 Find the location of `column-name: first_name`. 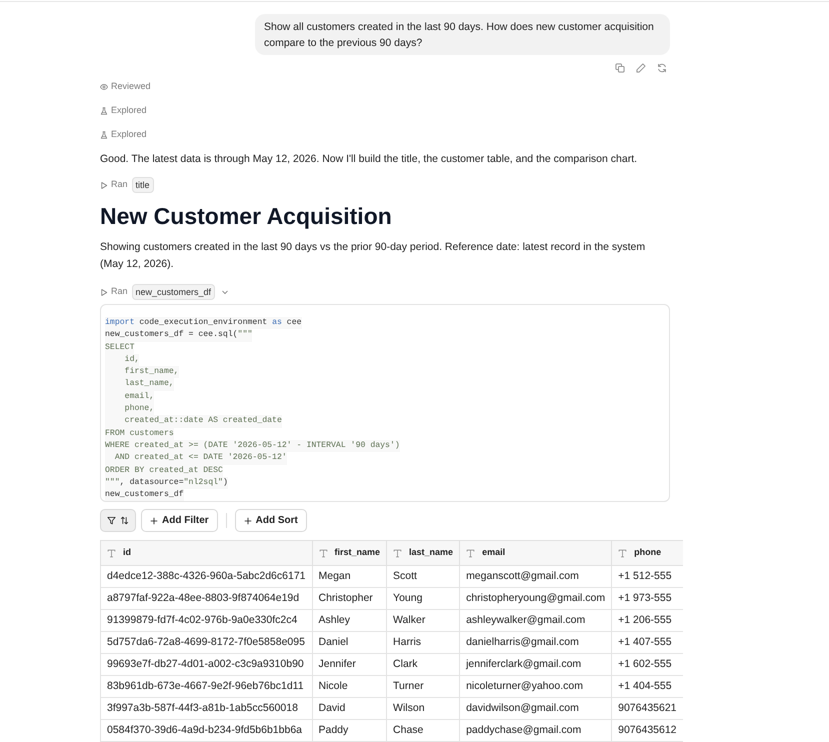

column-name: first_name is located at coordinates (357, 553).